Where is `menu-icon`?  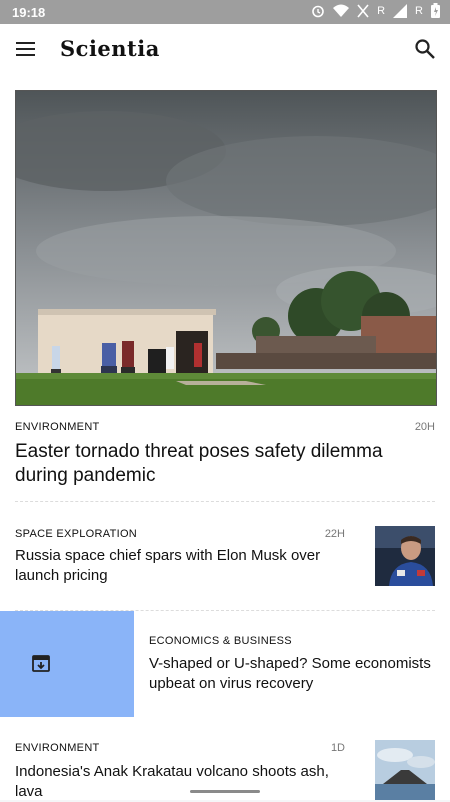
menu-icon is located at coordinates (26, 49).